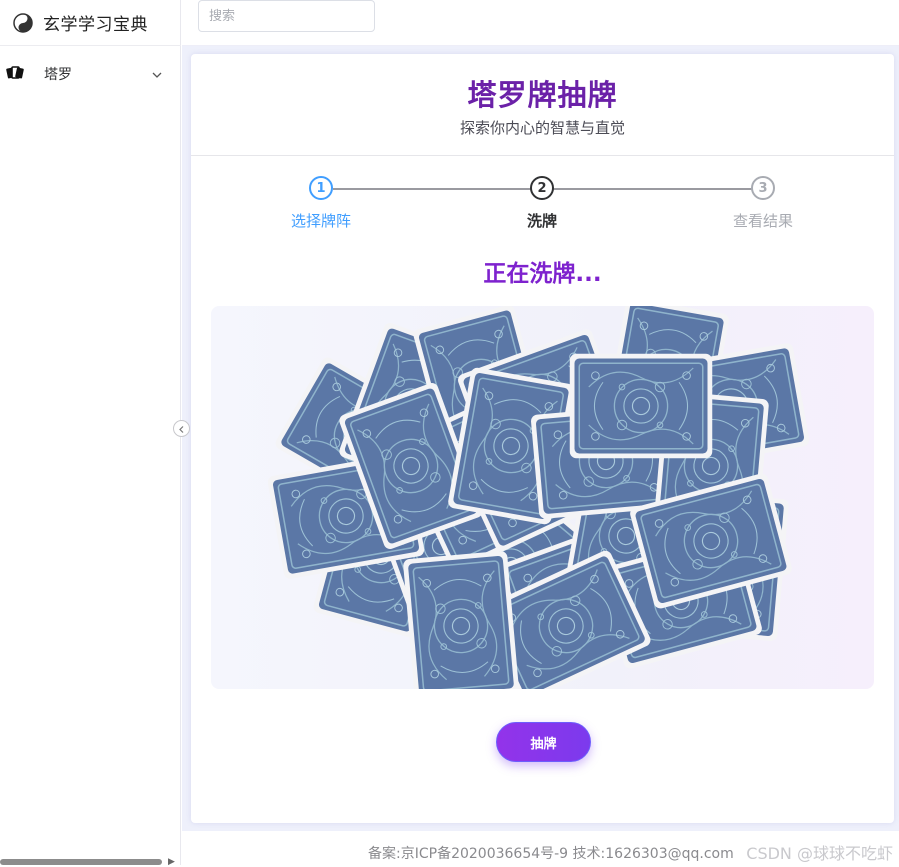  What do you see at coordinates (81, 862) in the screenshot?
I see `sidebar-horizontal-scrollbar` at bounding box center [81, 862].